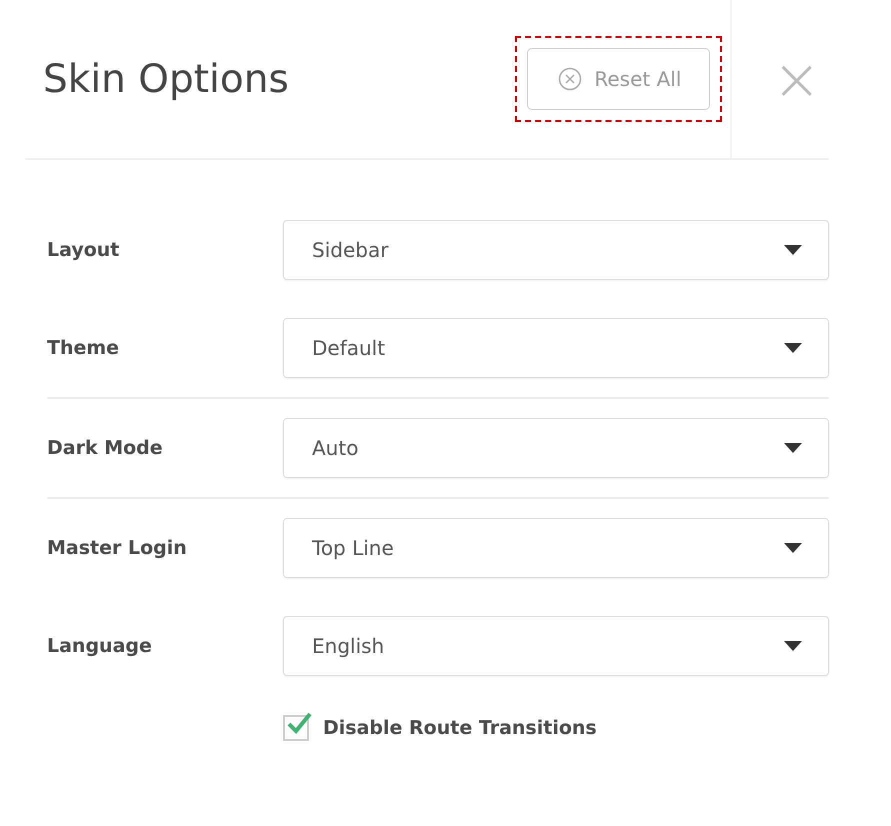  Describe the element at coordinates (556, 250) in the screenshot. I see `select-dropdown: Sidebar` at that location.